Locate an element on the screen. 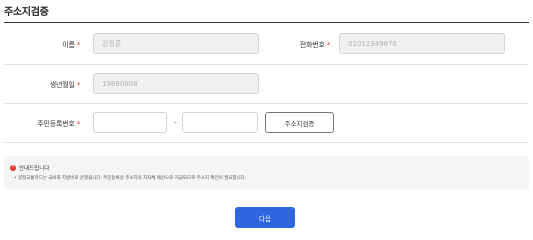 The image size is (533, 240). rrn-label: 주민등록번호 * is located at coordinates (50, 124).